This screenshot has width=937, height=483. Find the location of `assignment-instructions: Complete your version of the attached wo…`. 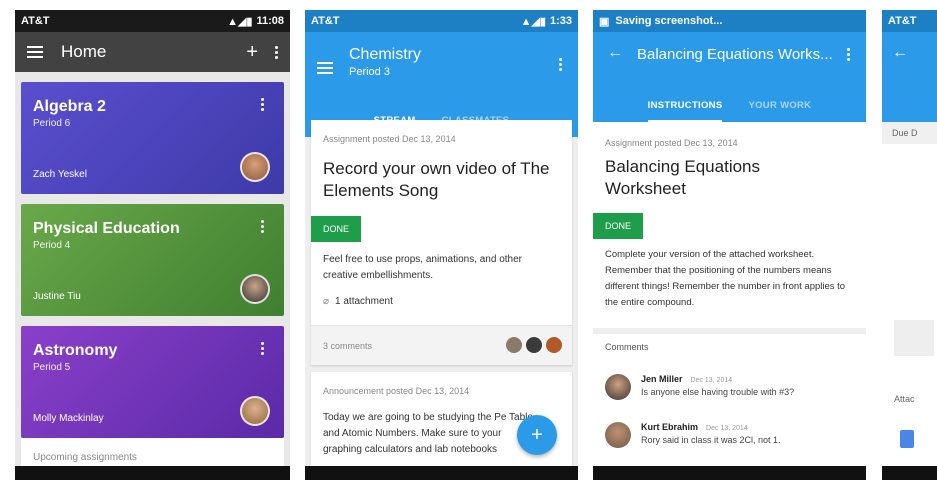

assignment-instructions: Complete your version of the attached wo… is located at coordinates (725, 278).